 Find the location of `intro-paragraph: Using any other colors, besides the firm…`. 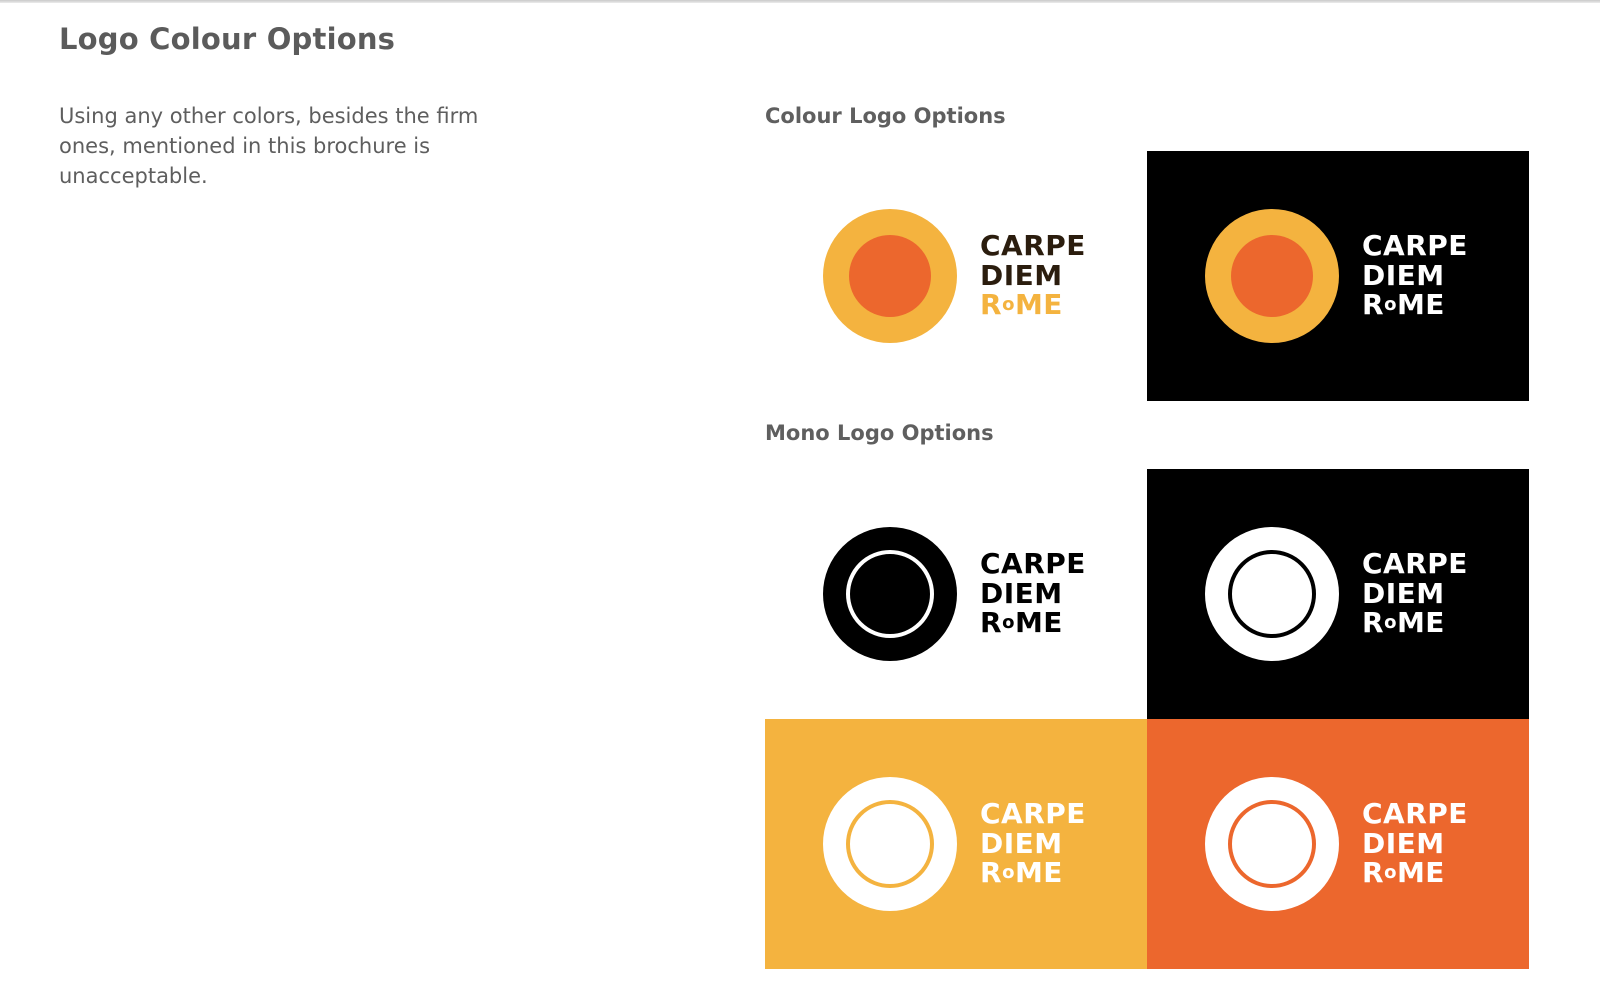

intro-paragraph: Using any other colors, besides the firm… is located at coordinates (269, 146).